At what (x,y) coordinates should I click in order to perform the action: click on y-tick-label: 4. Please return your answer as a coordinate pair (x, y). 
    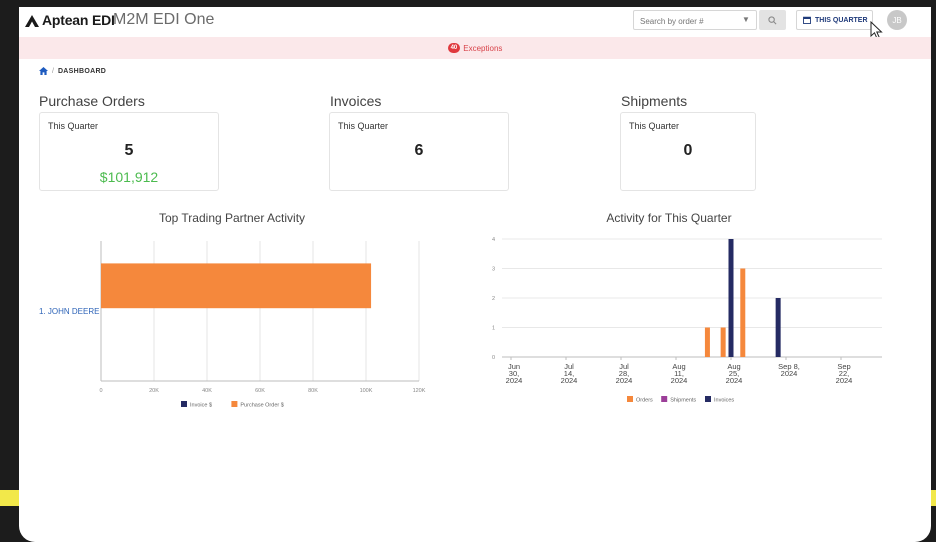
    Looking at the image, I should click on (493, 240).